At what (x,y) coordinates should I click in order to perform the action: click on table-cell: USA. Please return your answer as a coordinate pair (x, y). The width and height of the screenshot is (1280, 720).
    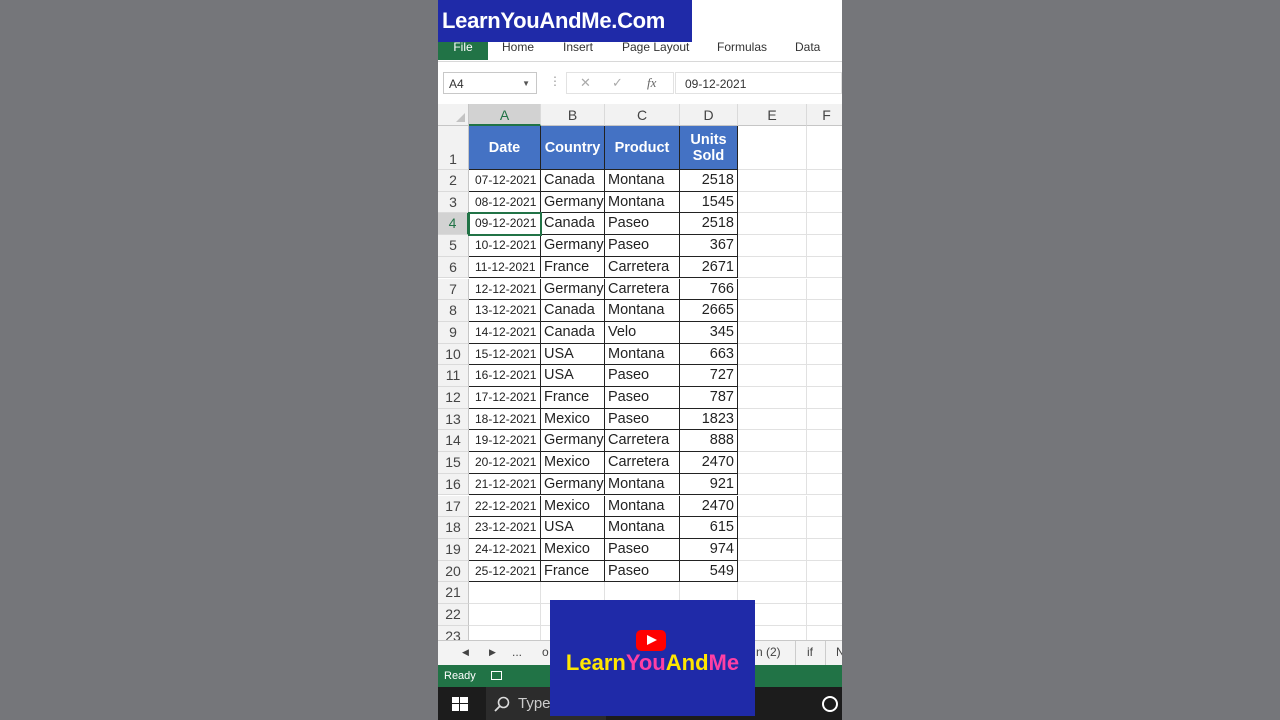
    Looking at the image, I should click on (573, 376).